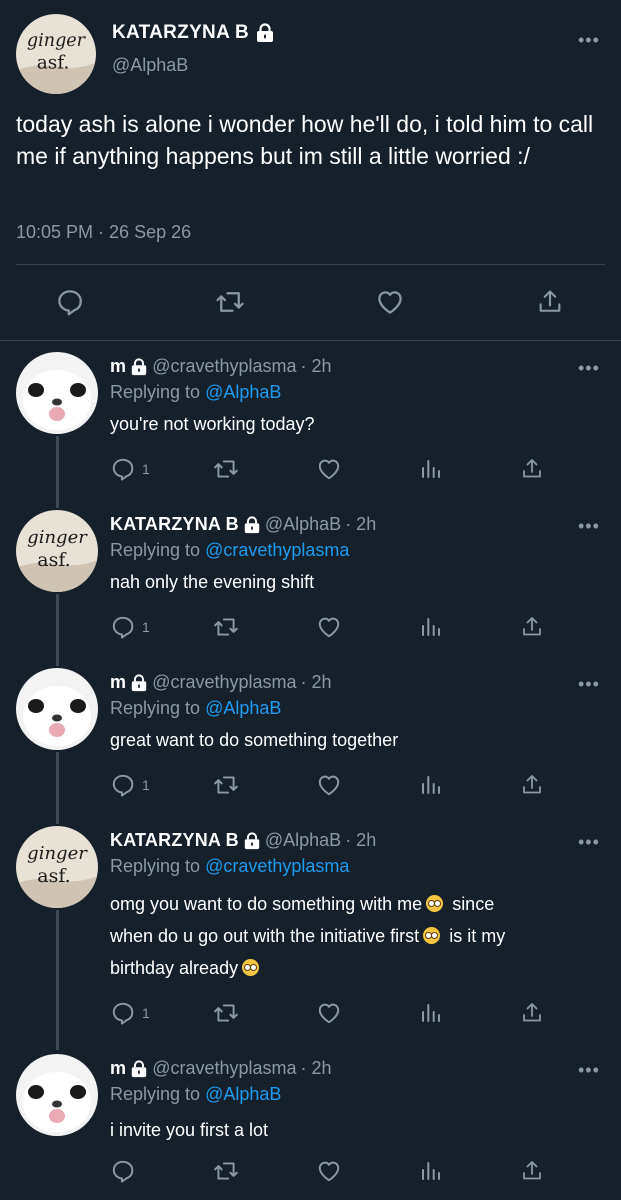  I want to click on reply-header: KATARZYNA B @AlphaB · 2h, so click(243, 840).